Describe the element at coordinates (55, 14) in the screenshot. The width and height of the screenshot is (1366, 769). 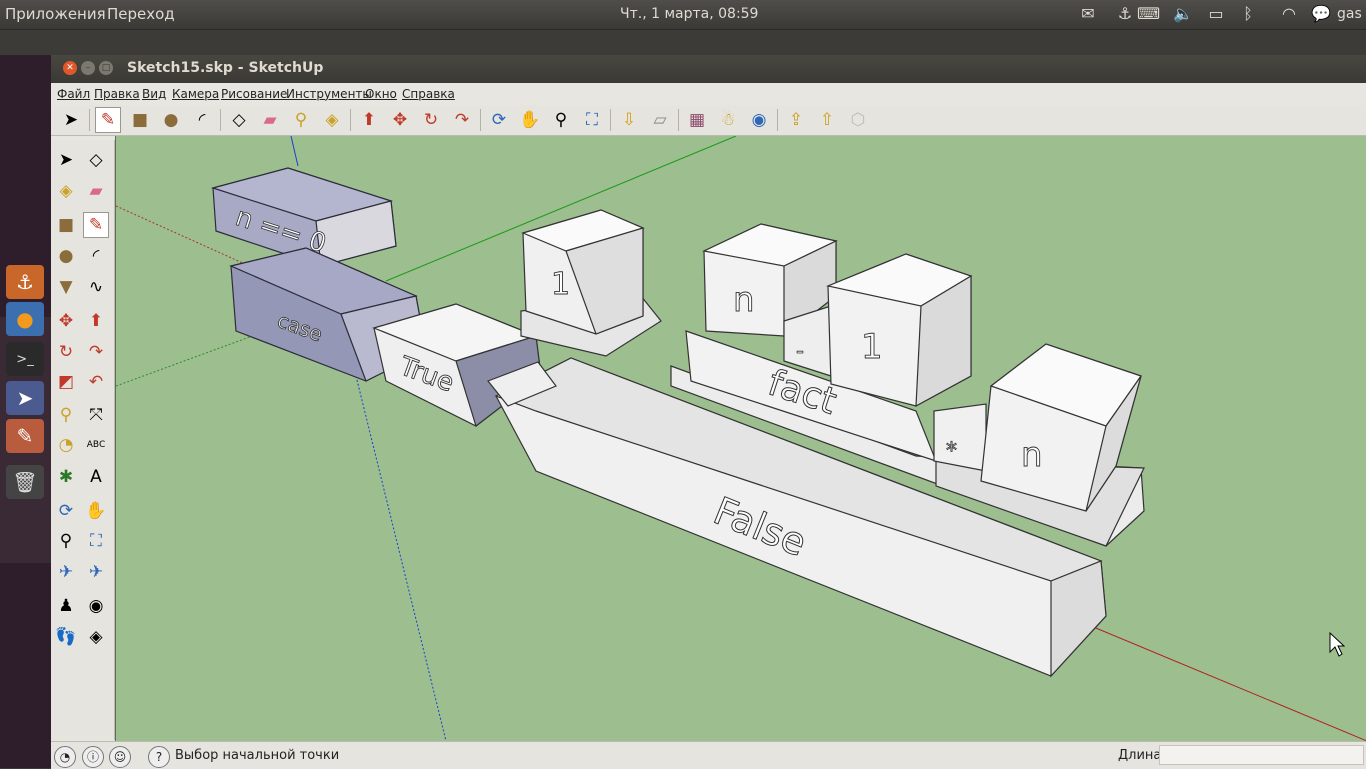
I see `applications-menu: Приложения` at that location.